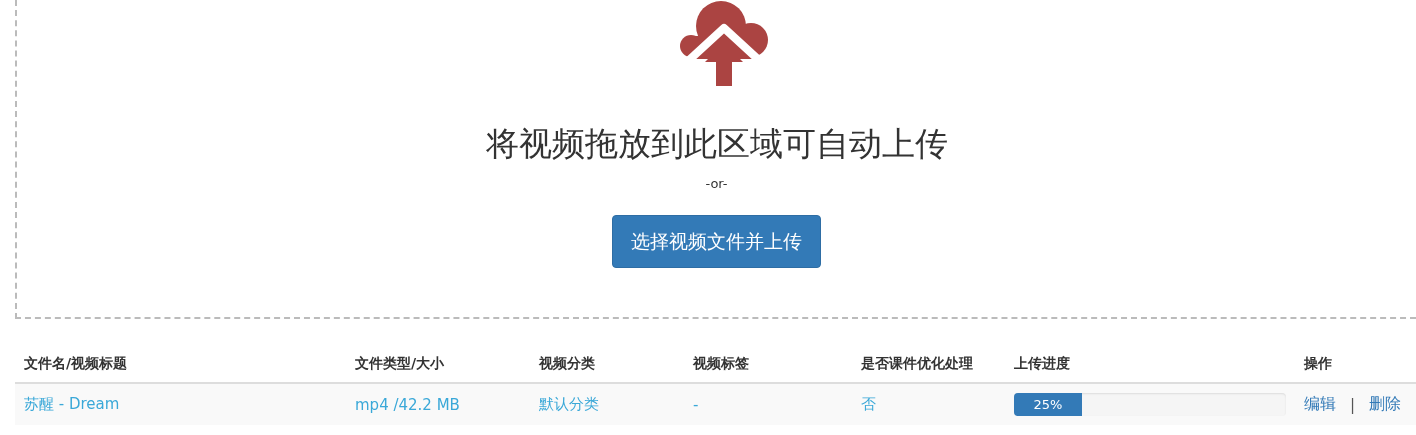 The image size is (1416, 435). Describe the element at coordinates (407, 404) in the screenshot. I see `file-type-size: mp4 /42.2 MB` at that location.